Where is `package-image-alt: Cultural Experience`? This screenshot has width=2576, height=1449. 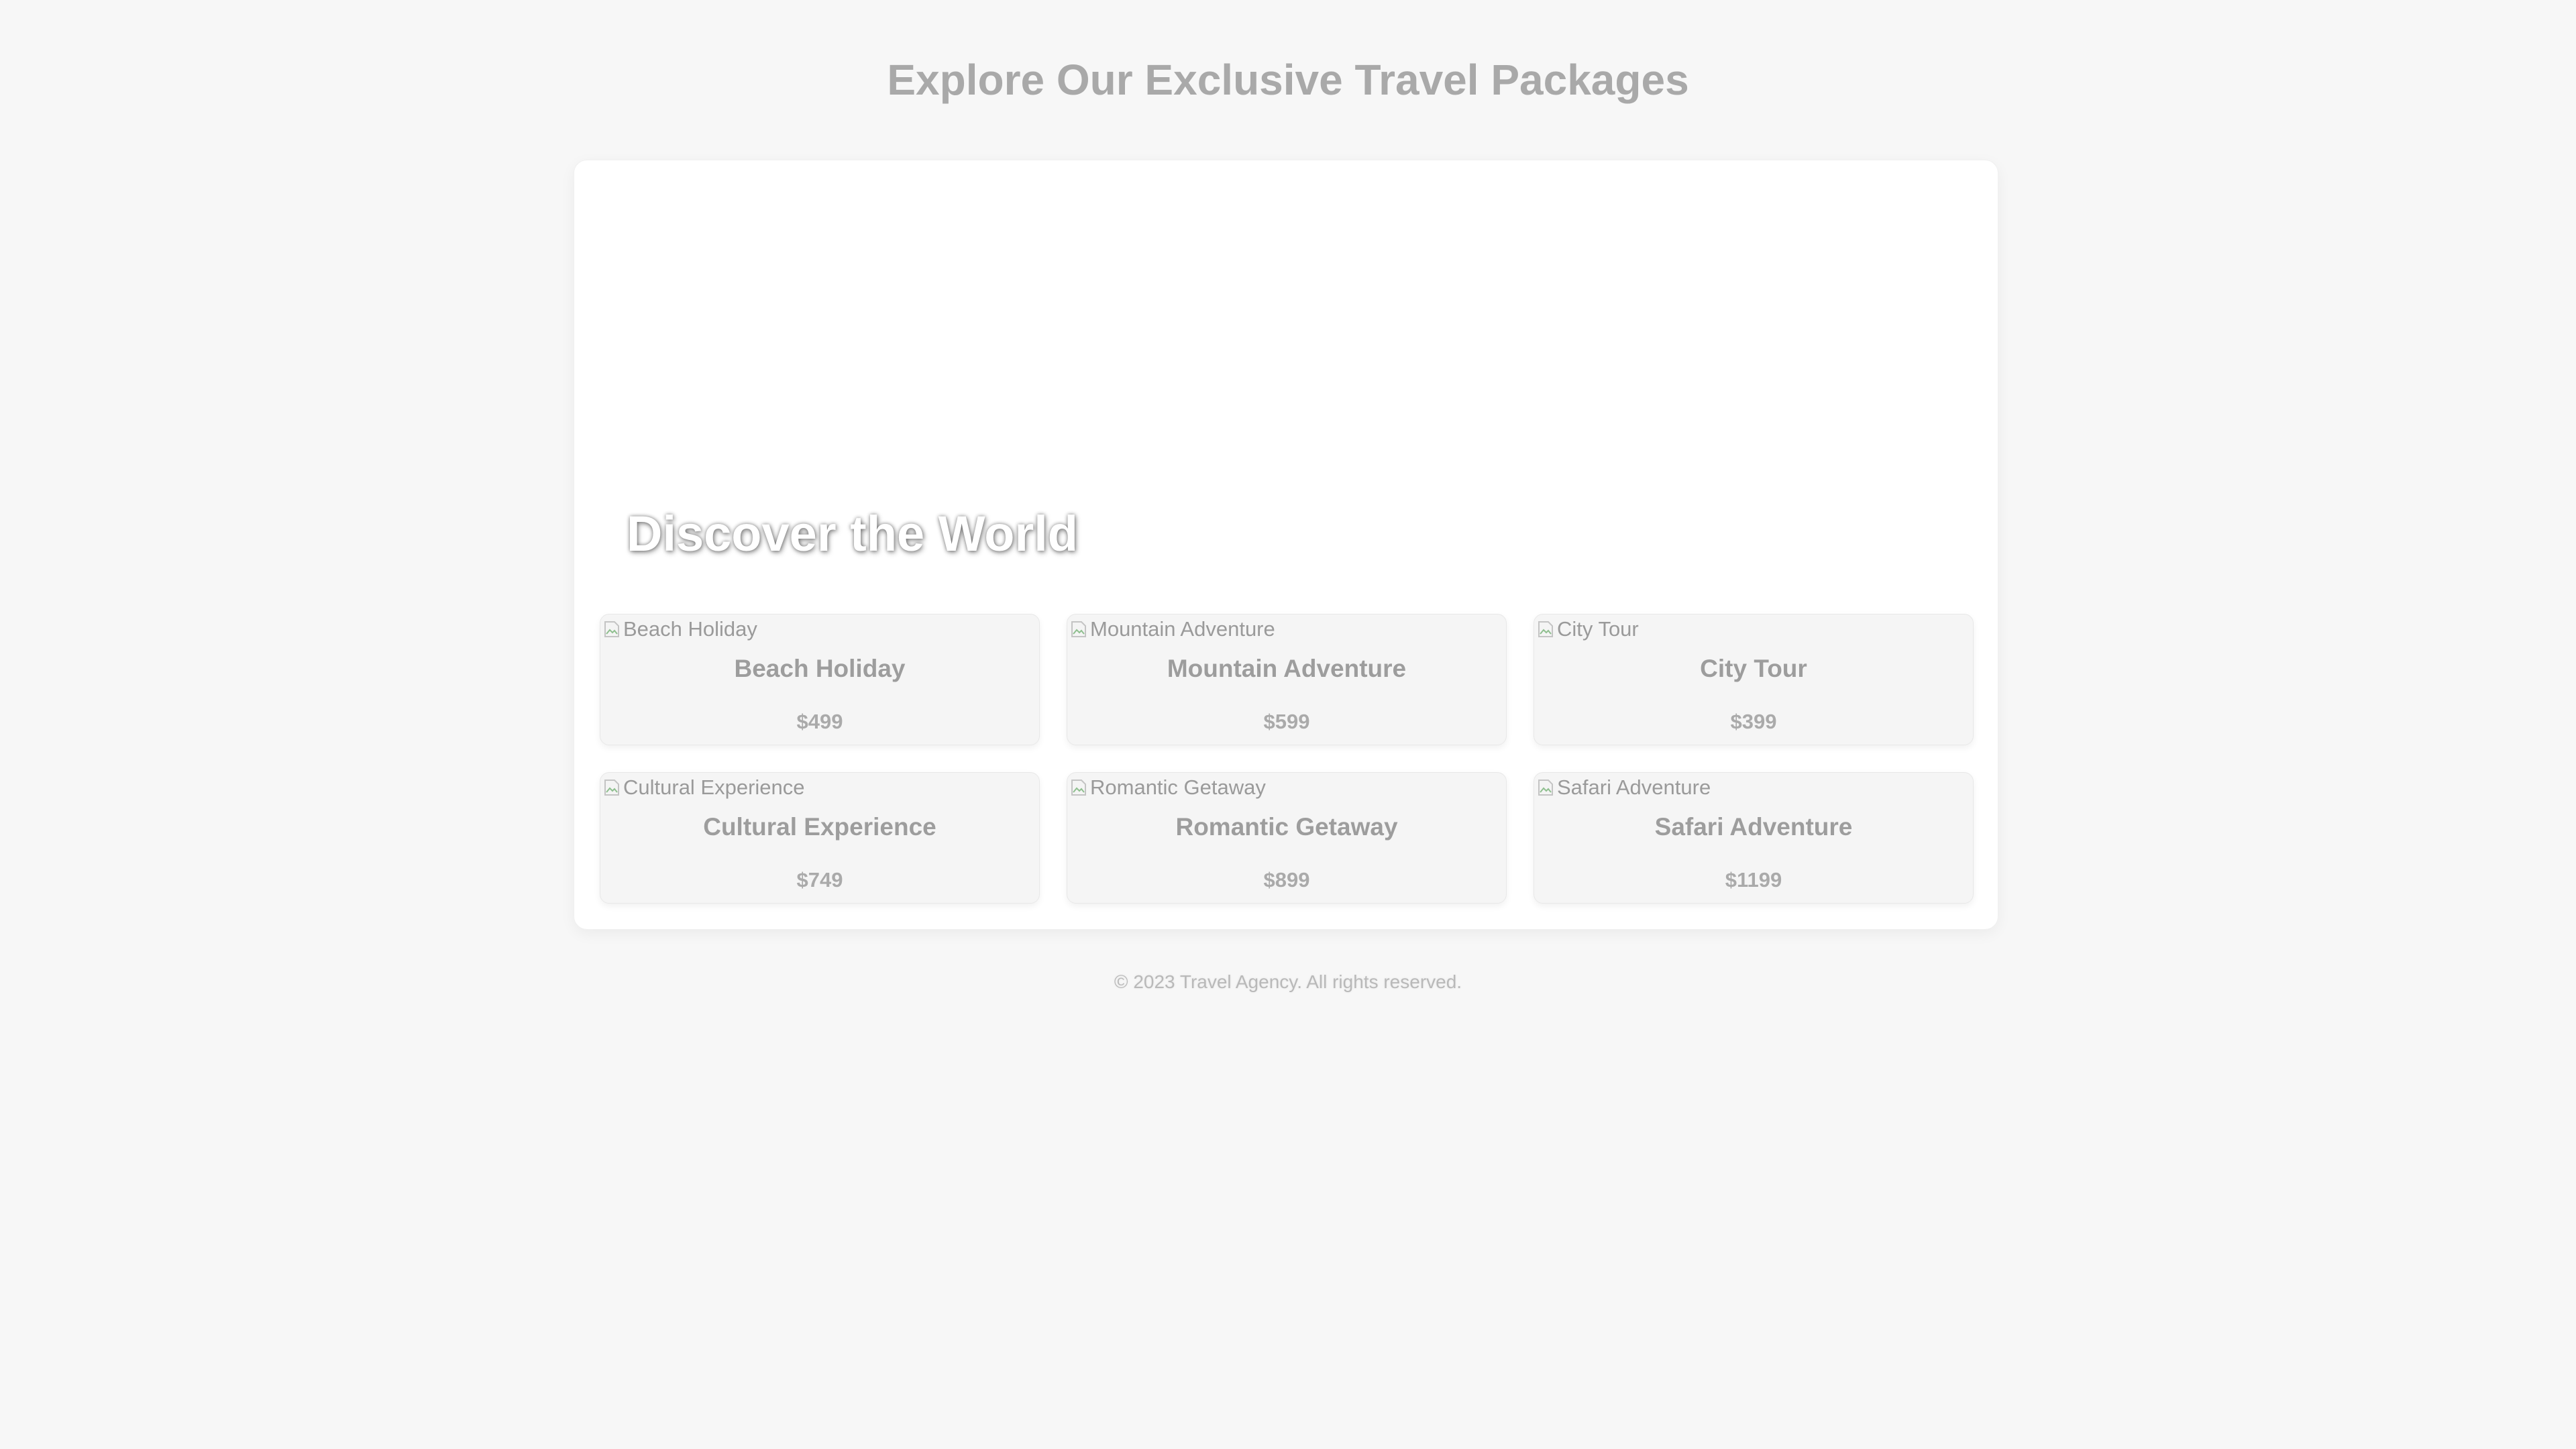 package-image-alt: Cultural Experience is located at coordinates (714, 787).